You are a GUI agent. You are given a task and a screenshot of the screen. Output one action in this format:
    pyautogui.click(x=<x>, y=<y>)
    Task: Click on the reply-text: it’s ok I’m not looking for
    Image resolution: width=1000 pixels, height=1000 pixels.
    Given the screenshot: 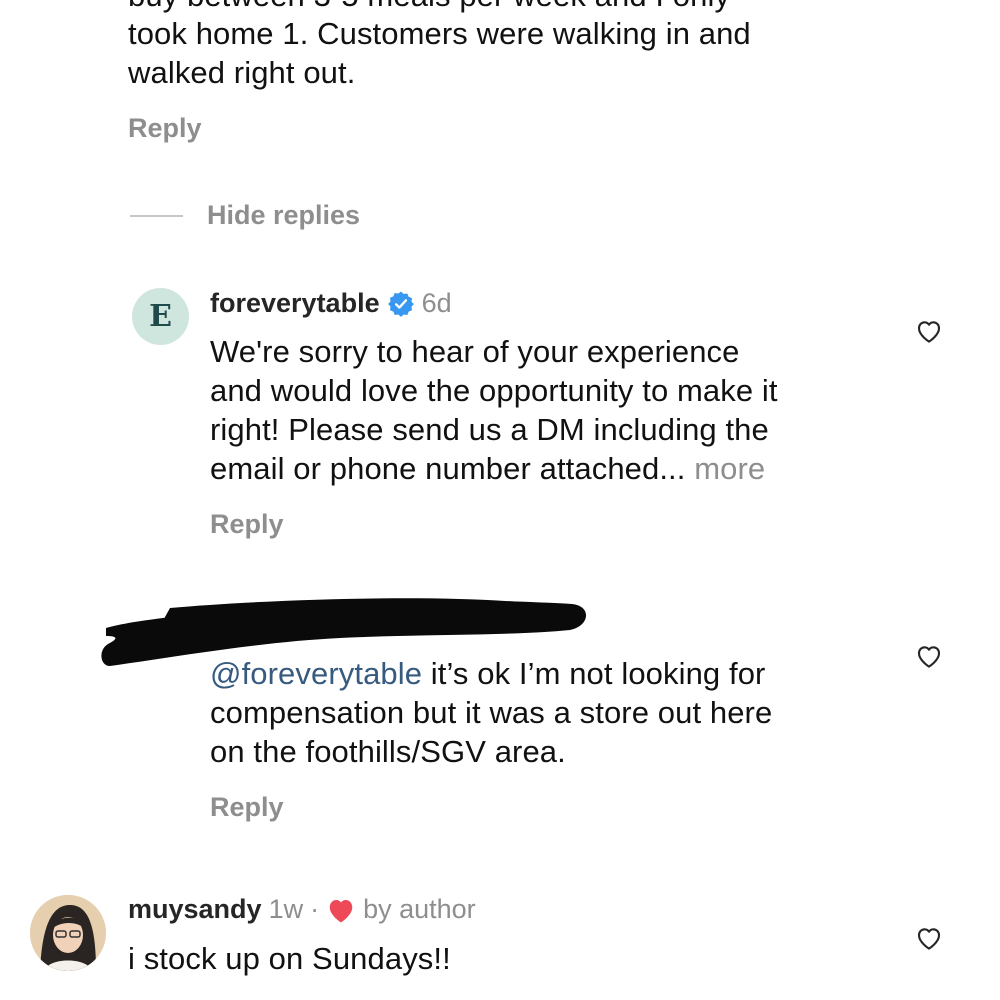 What is the action you would take?
    pyautogui.click(x=594, y=673)
    